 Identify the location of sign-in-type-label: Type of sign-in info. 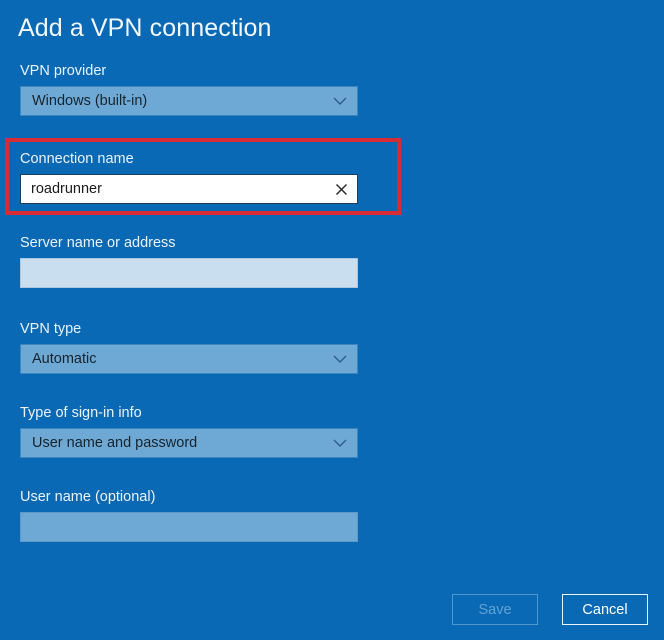
(81, 413).